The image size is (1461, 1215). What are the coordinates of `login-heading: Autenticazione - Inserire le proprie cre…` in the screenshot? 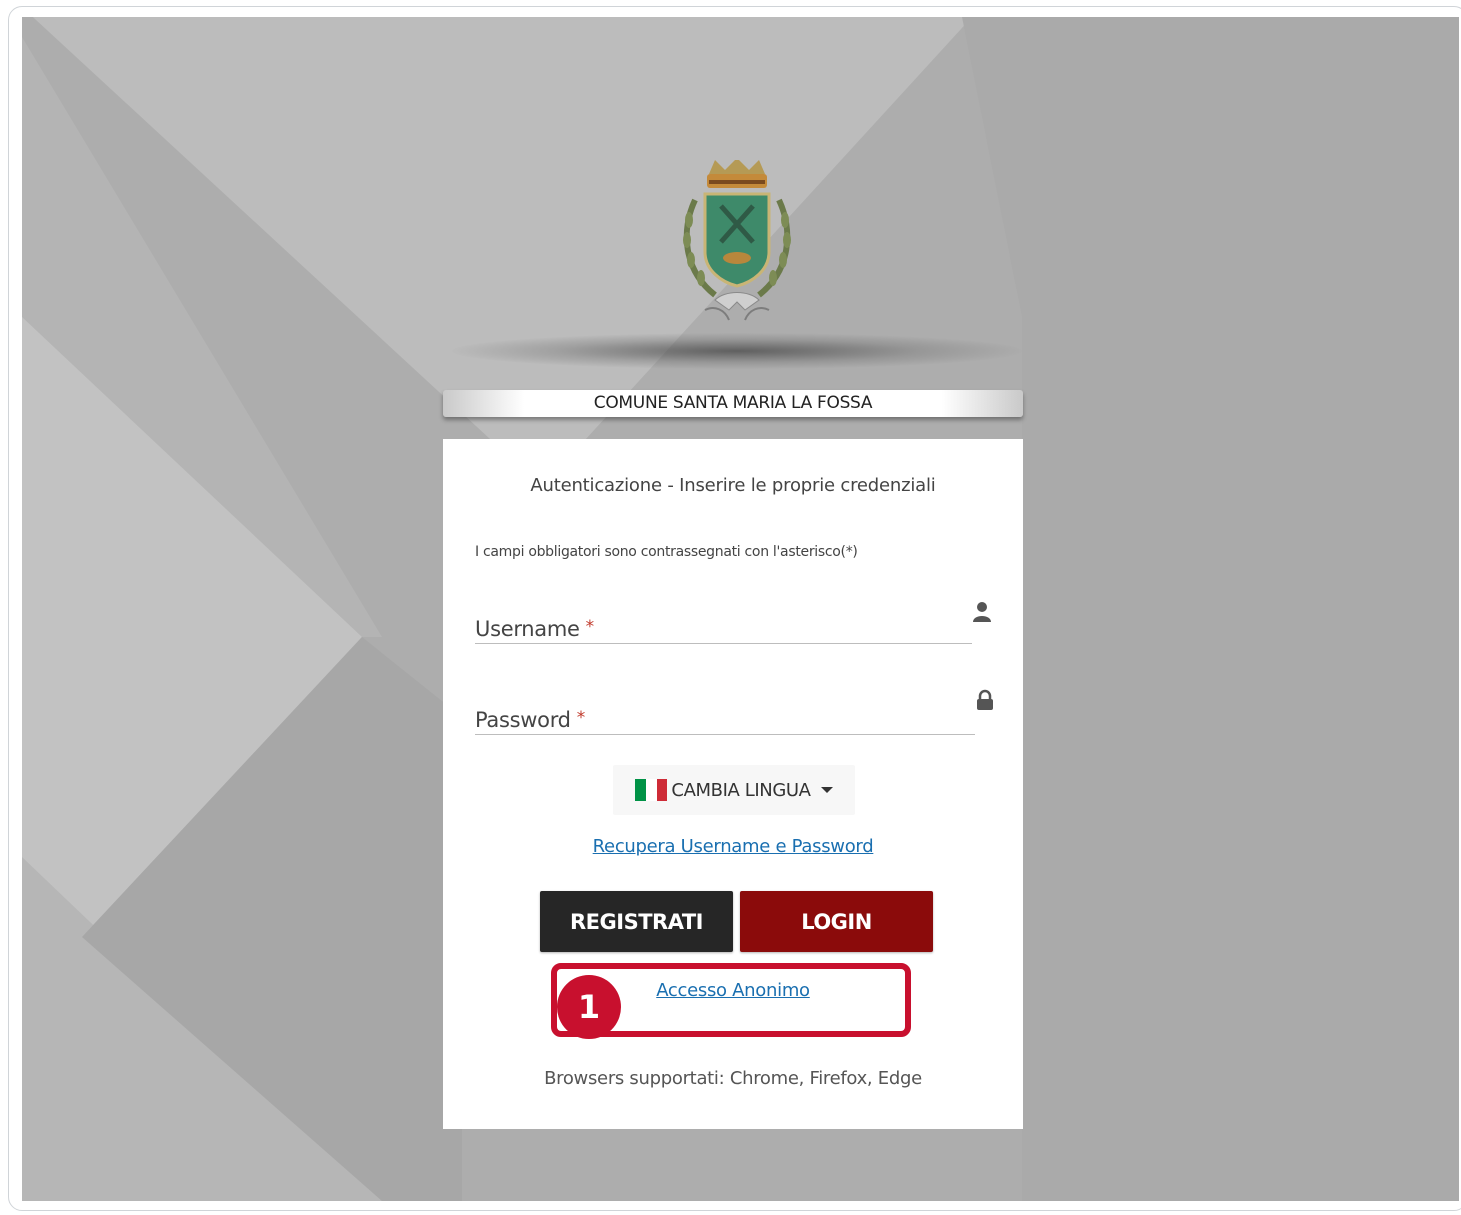 It's located at (733, 485).